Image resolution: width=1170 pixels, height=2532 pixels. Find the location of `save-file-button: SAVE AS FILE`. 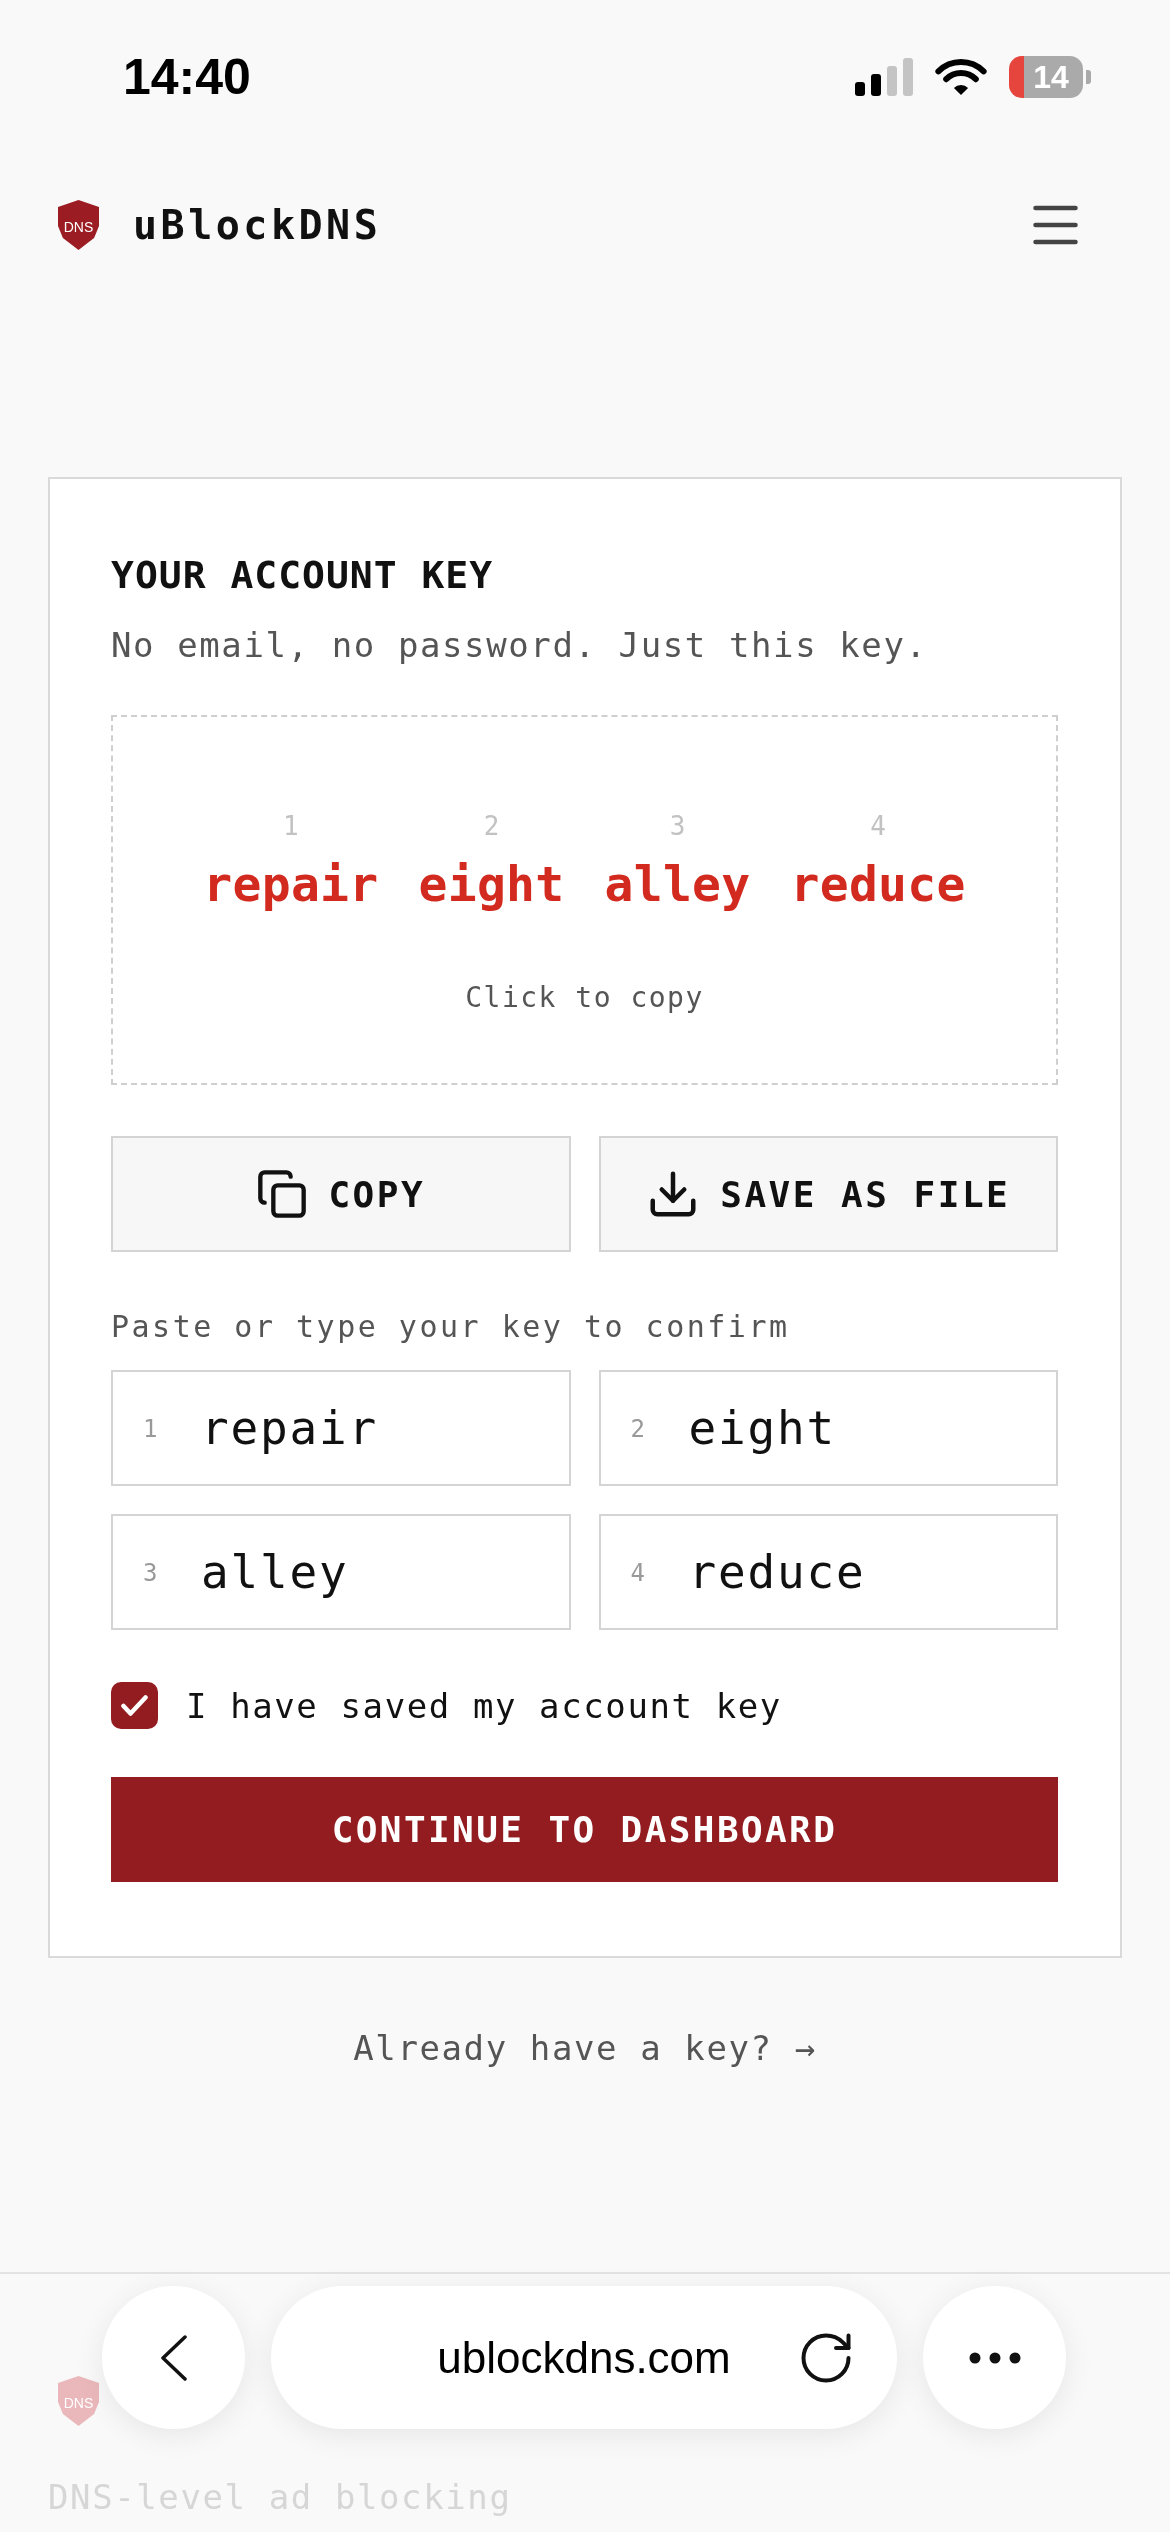

save-file-button: SAVE AS FILE is located at coordinates (828, 1194).